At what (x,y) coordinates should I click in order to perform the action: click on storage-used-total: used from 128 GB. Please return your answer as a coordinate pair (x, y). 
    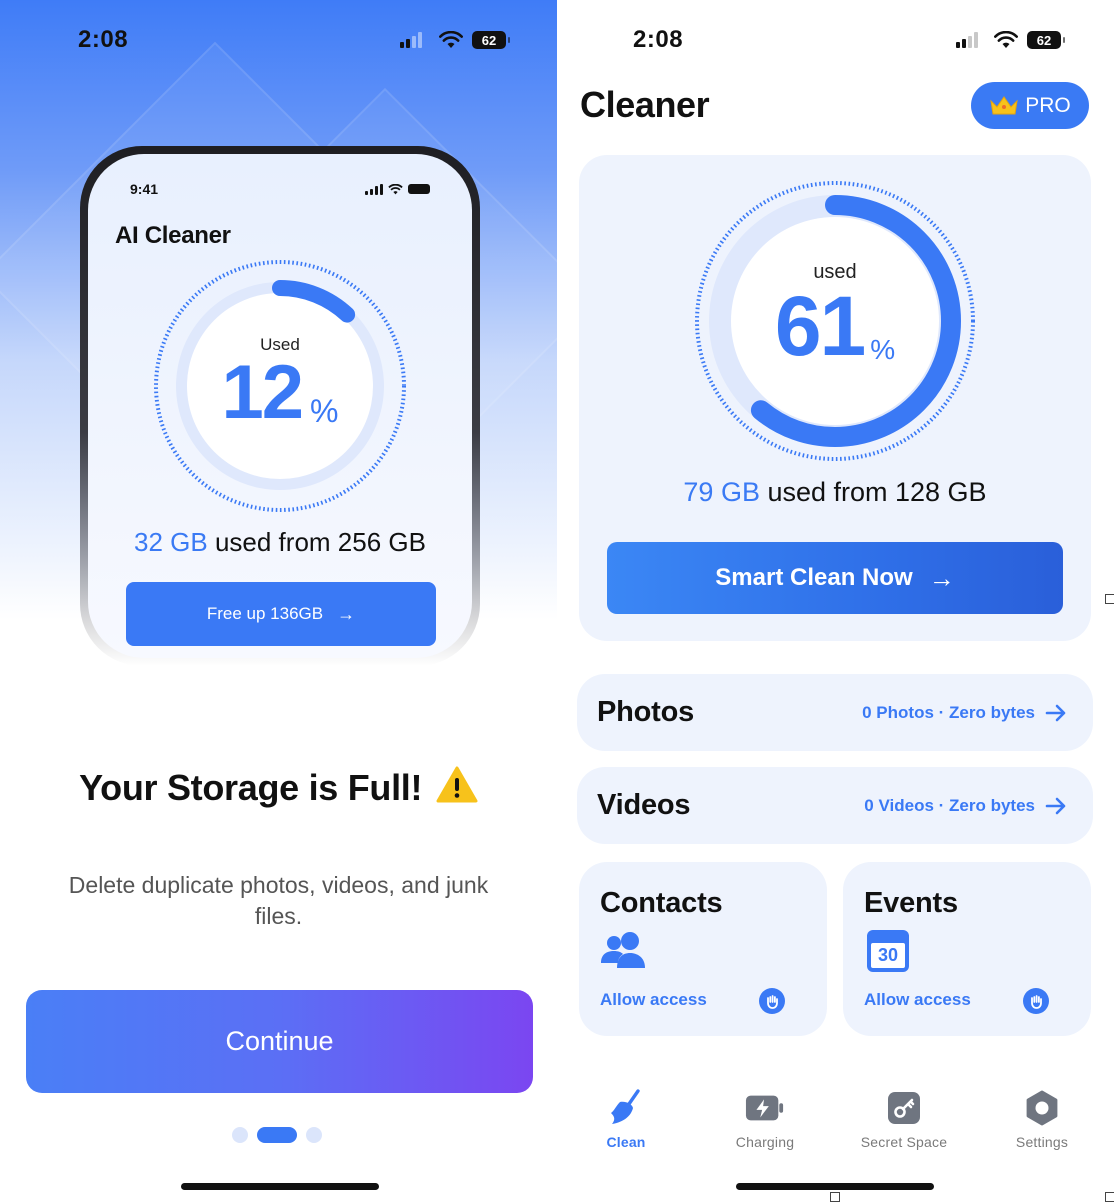
    Looking at the image, I should click on (873, 492).